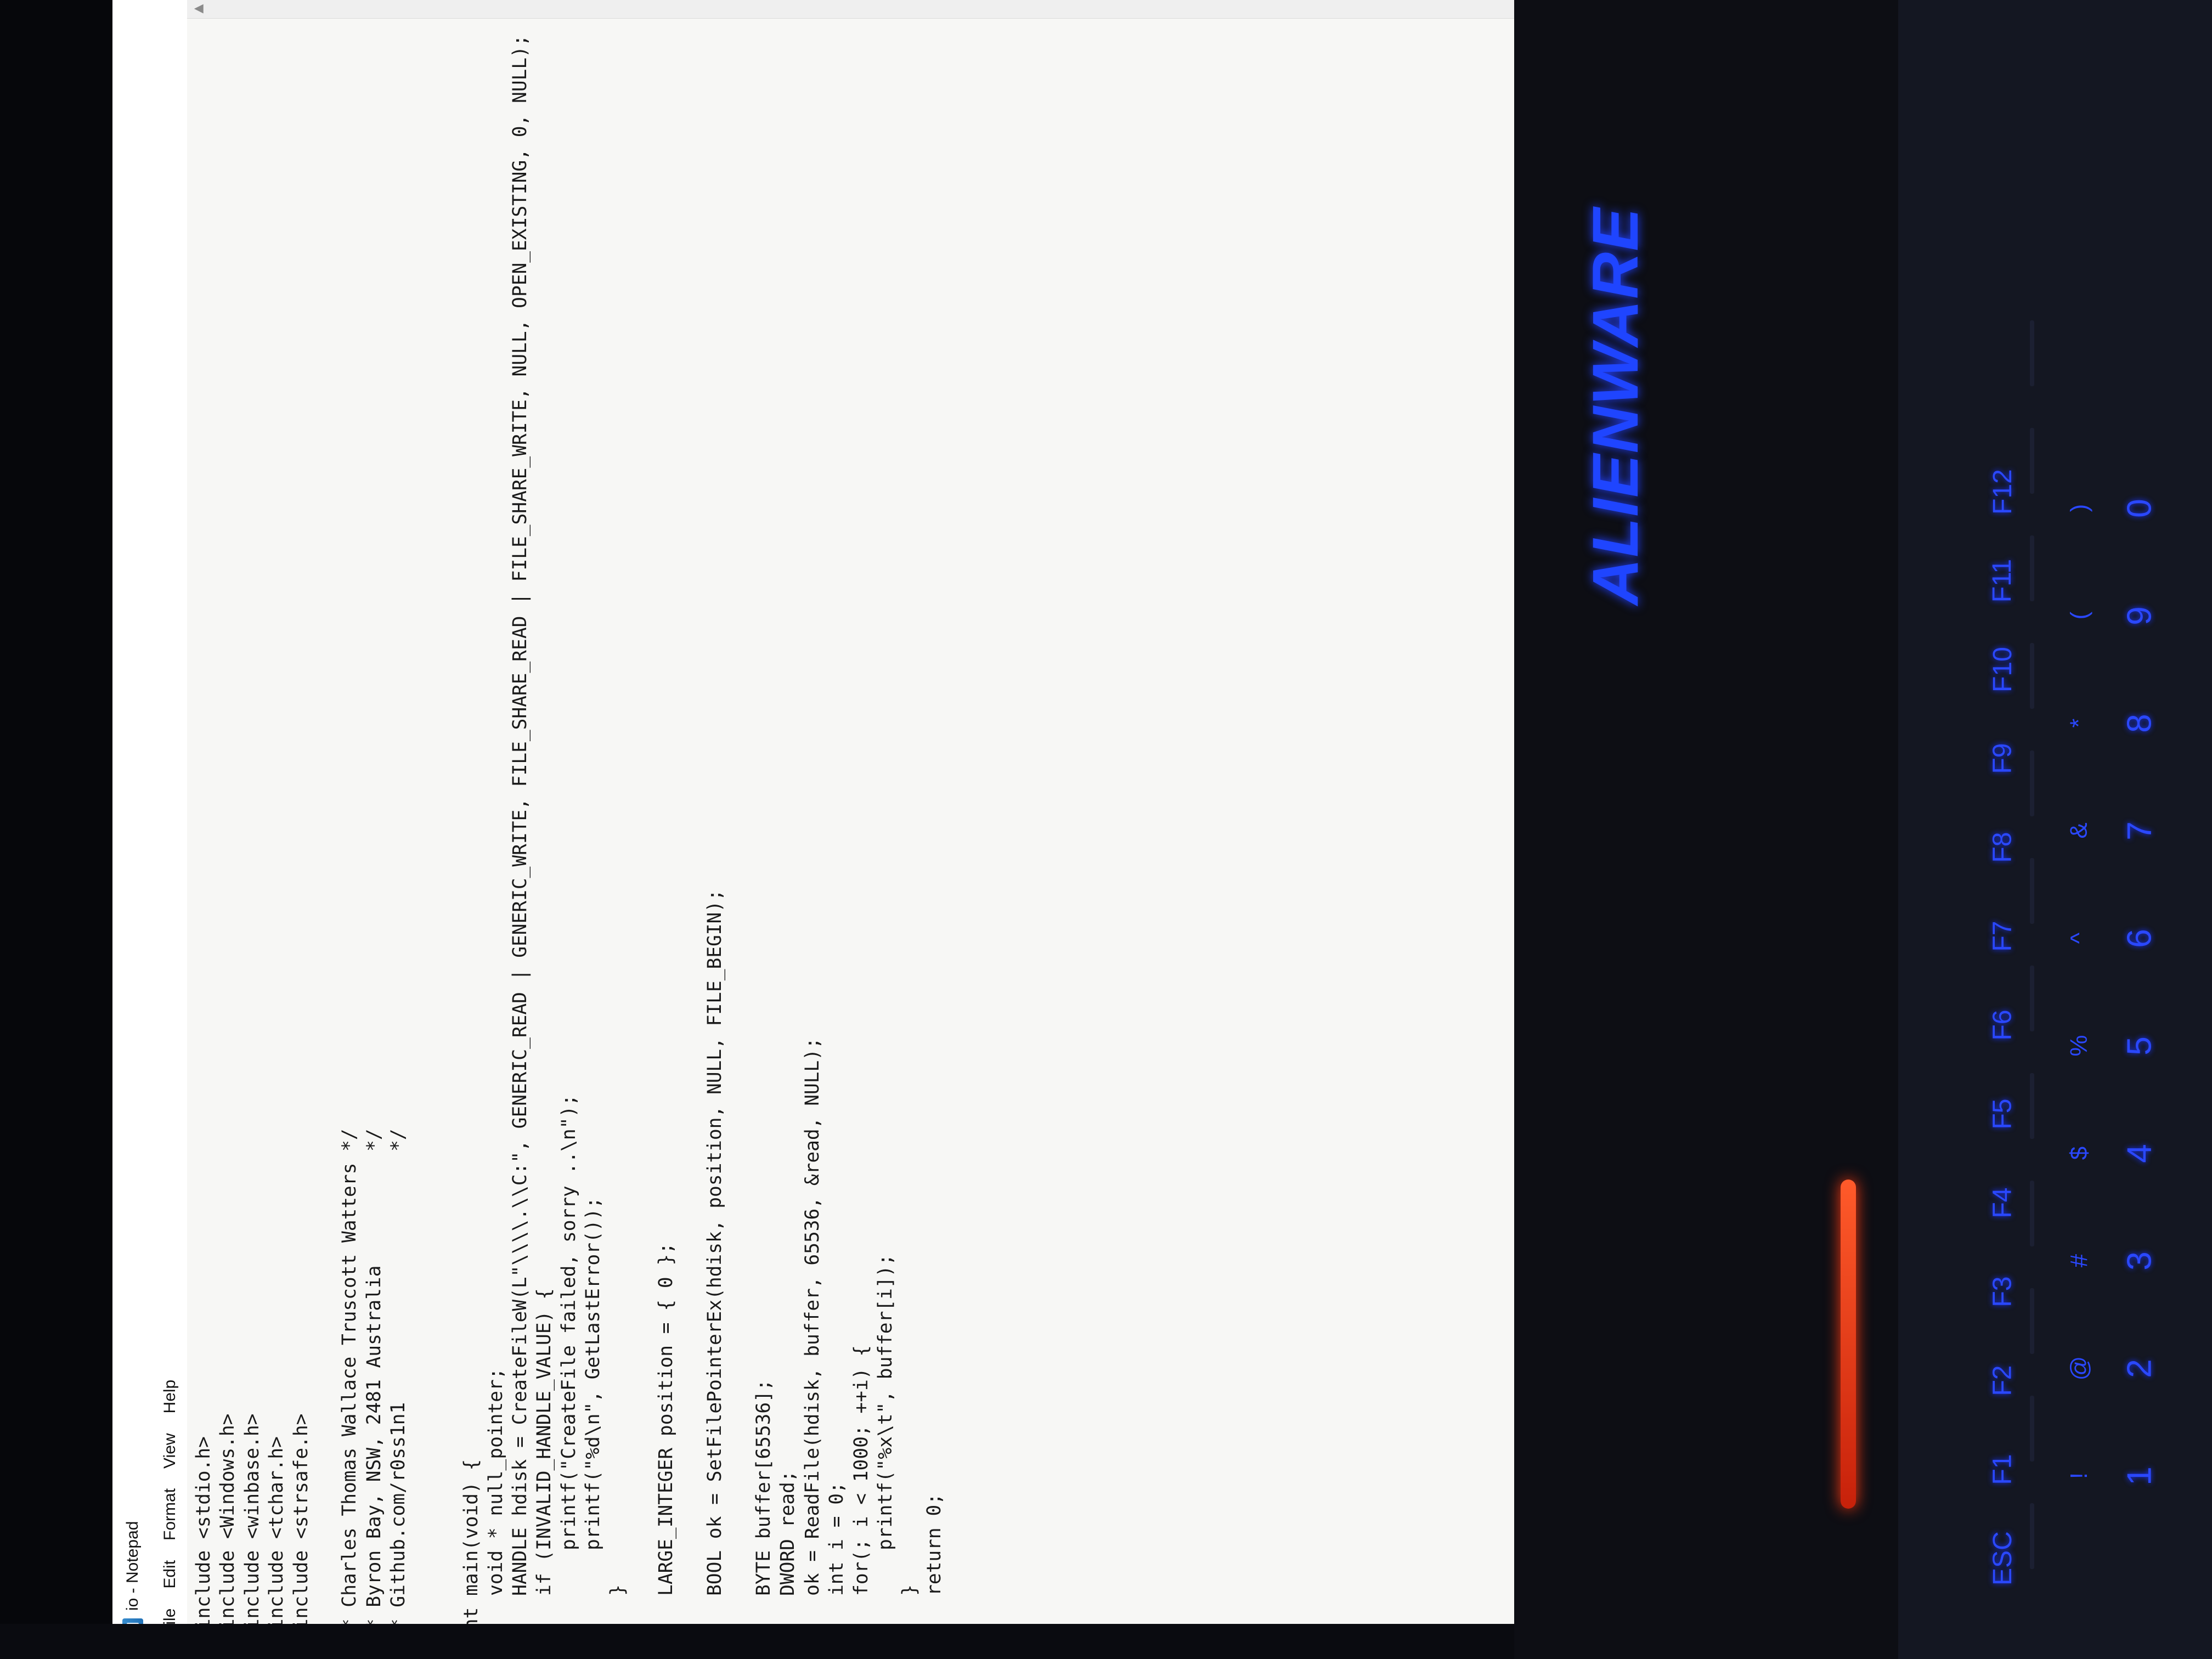  What do you see at coordinates (837, 1561) in the screenshot?
I see `code-line: int i = 0;` at bounding box center [837, 1561].